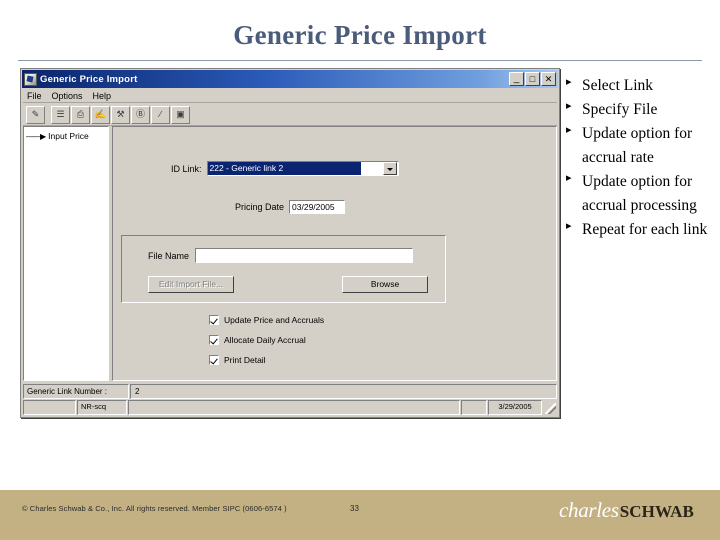 The width and height of the screenshot is (720, 540). What do you see at coordinates (36, 136) in the screenshot?
I see `arrow-right-icon: ——▶` at bounding box center [36, 136].